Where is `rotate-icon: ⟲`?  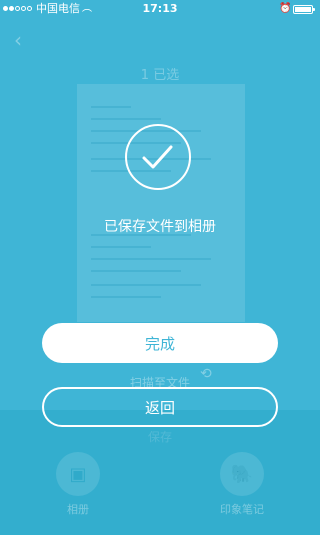
rotate-icon: ⟲ is located at coordinates (206, 374).